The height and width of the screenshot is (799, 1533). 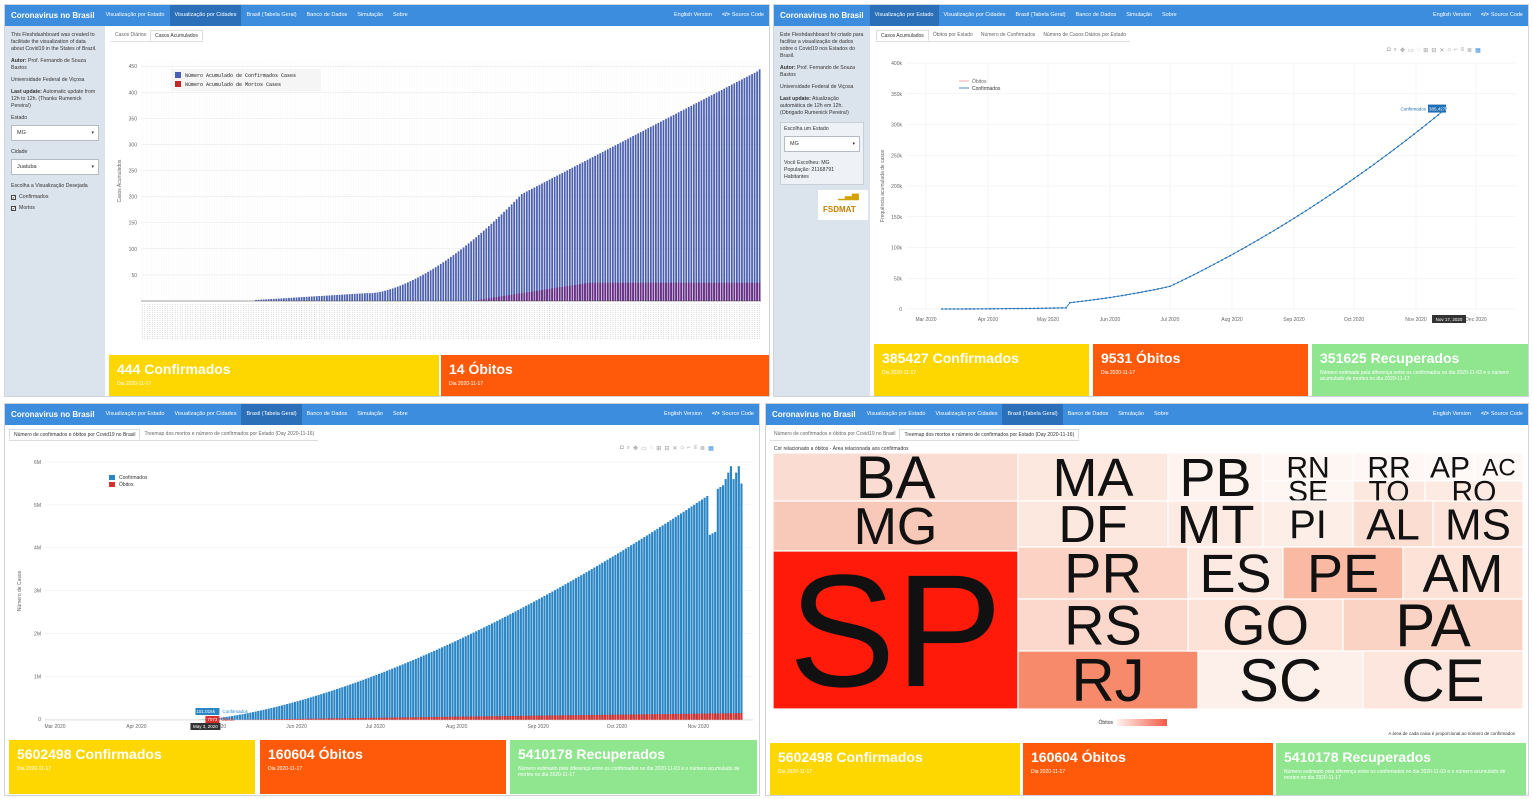 I want to click on hover-closest-icon: ≡, so click(x=696, y=448).